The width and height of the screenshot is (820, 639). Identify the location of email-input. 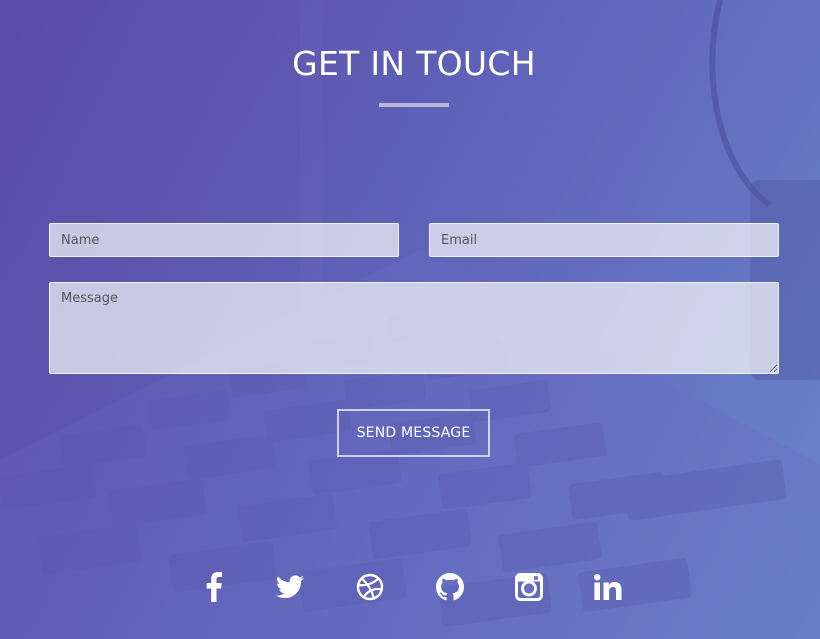
(604, 240).